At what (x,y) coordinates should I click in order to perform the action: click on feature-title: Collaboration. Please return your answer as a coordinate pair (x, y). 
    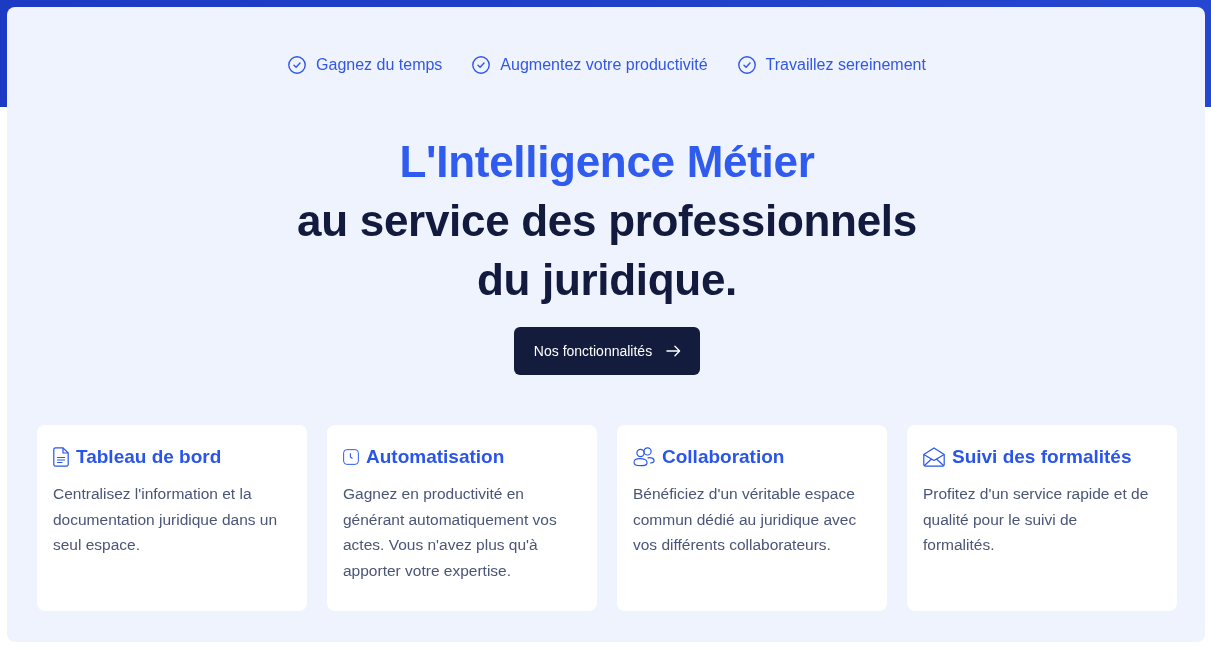
    Looking at the image, I should click on (723, 457).